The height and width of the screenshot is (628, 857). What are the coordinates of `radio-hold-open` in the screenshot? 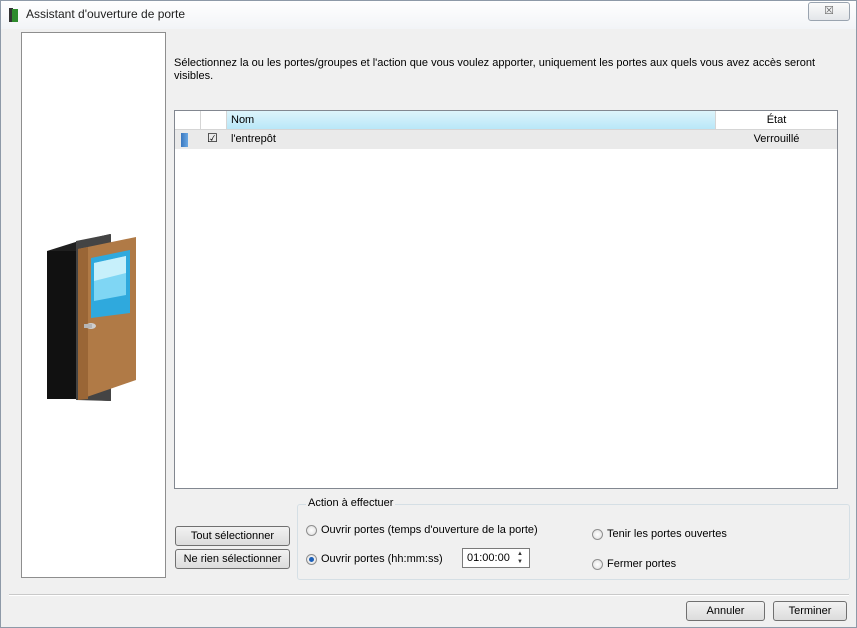 It's located at (597, 534).